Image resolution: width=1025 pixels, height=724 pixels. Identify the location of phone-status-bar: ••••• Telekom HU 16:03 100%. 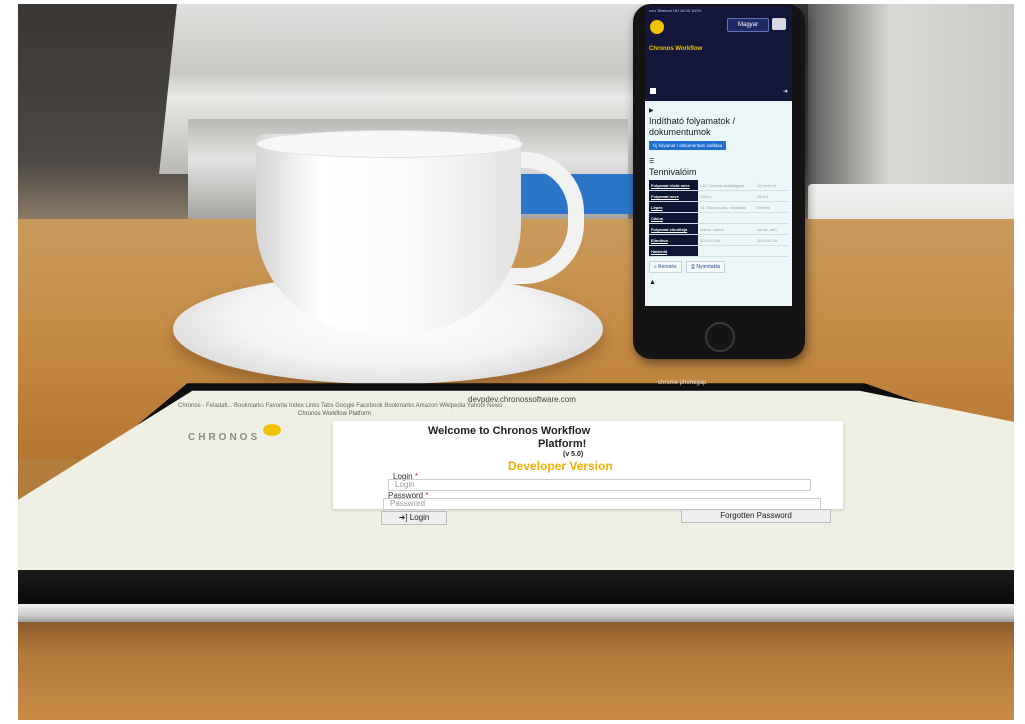
(675, 10).